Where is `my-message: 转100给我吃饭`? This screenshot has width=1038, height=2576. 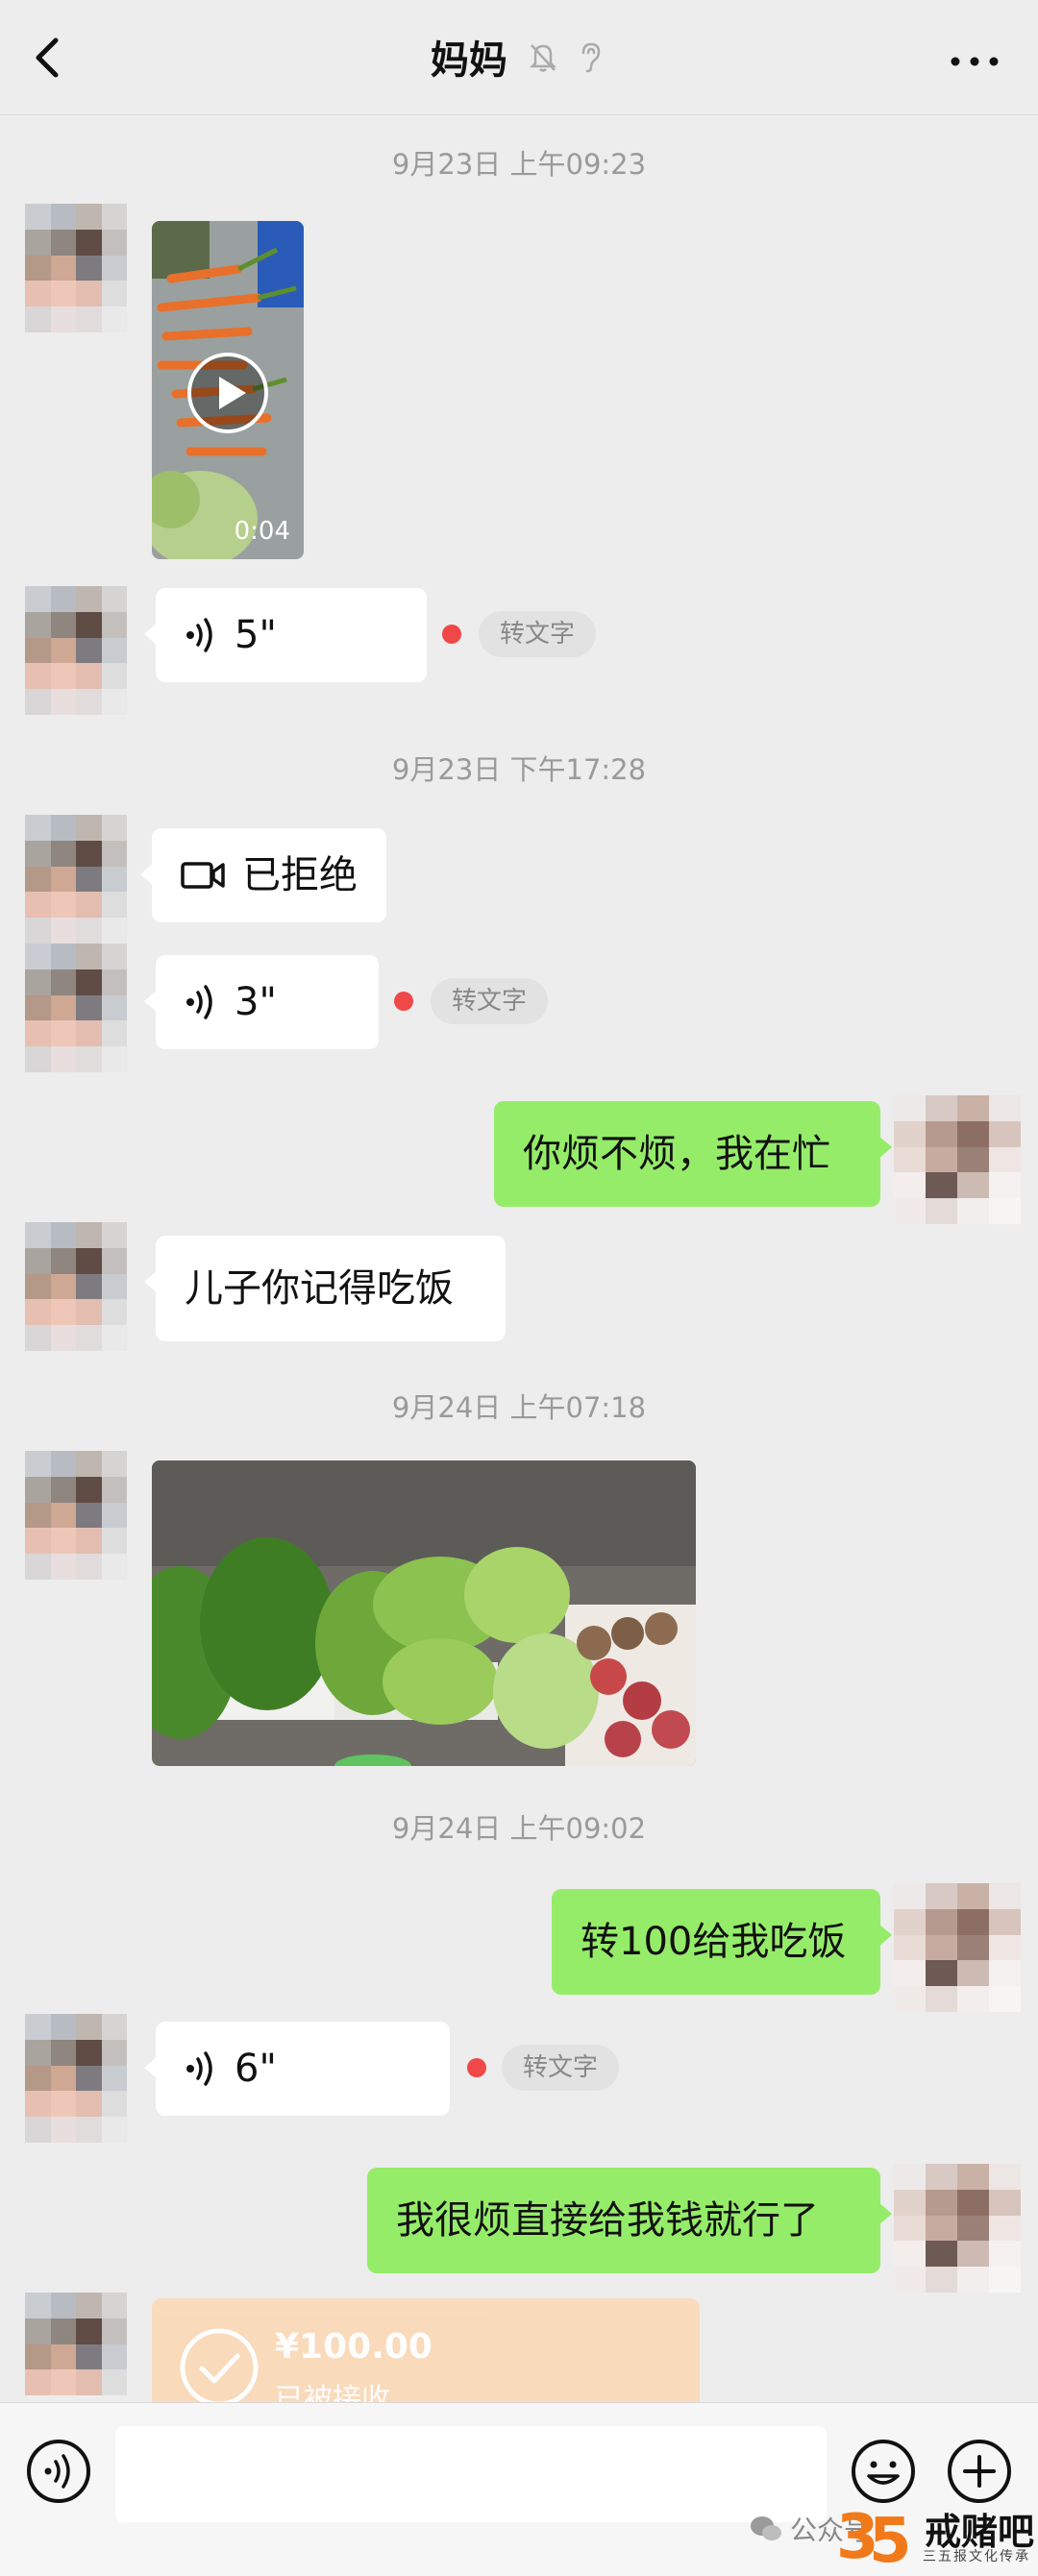
my-message: 转100给我吃饭 is located at coordinates (722, 1942).